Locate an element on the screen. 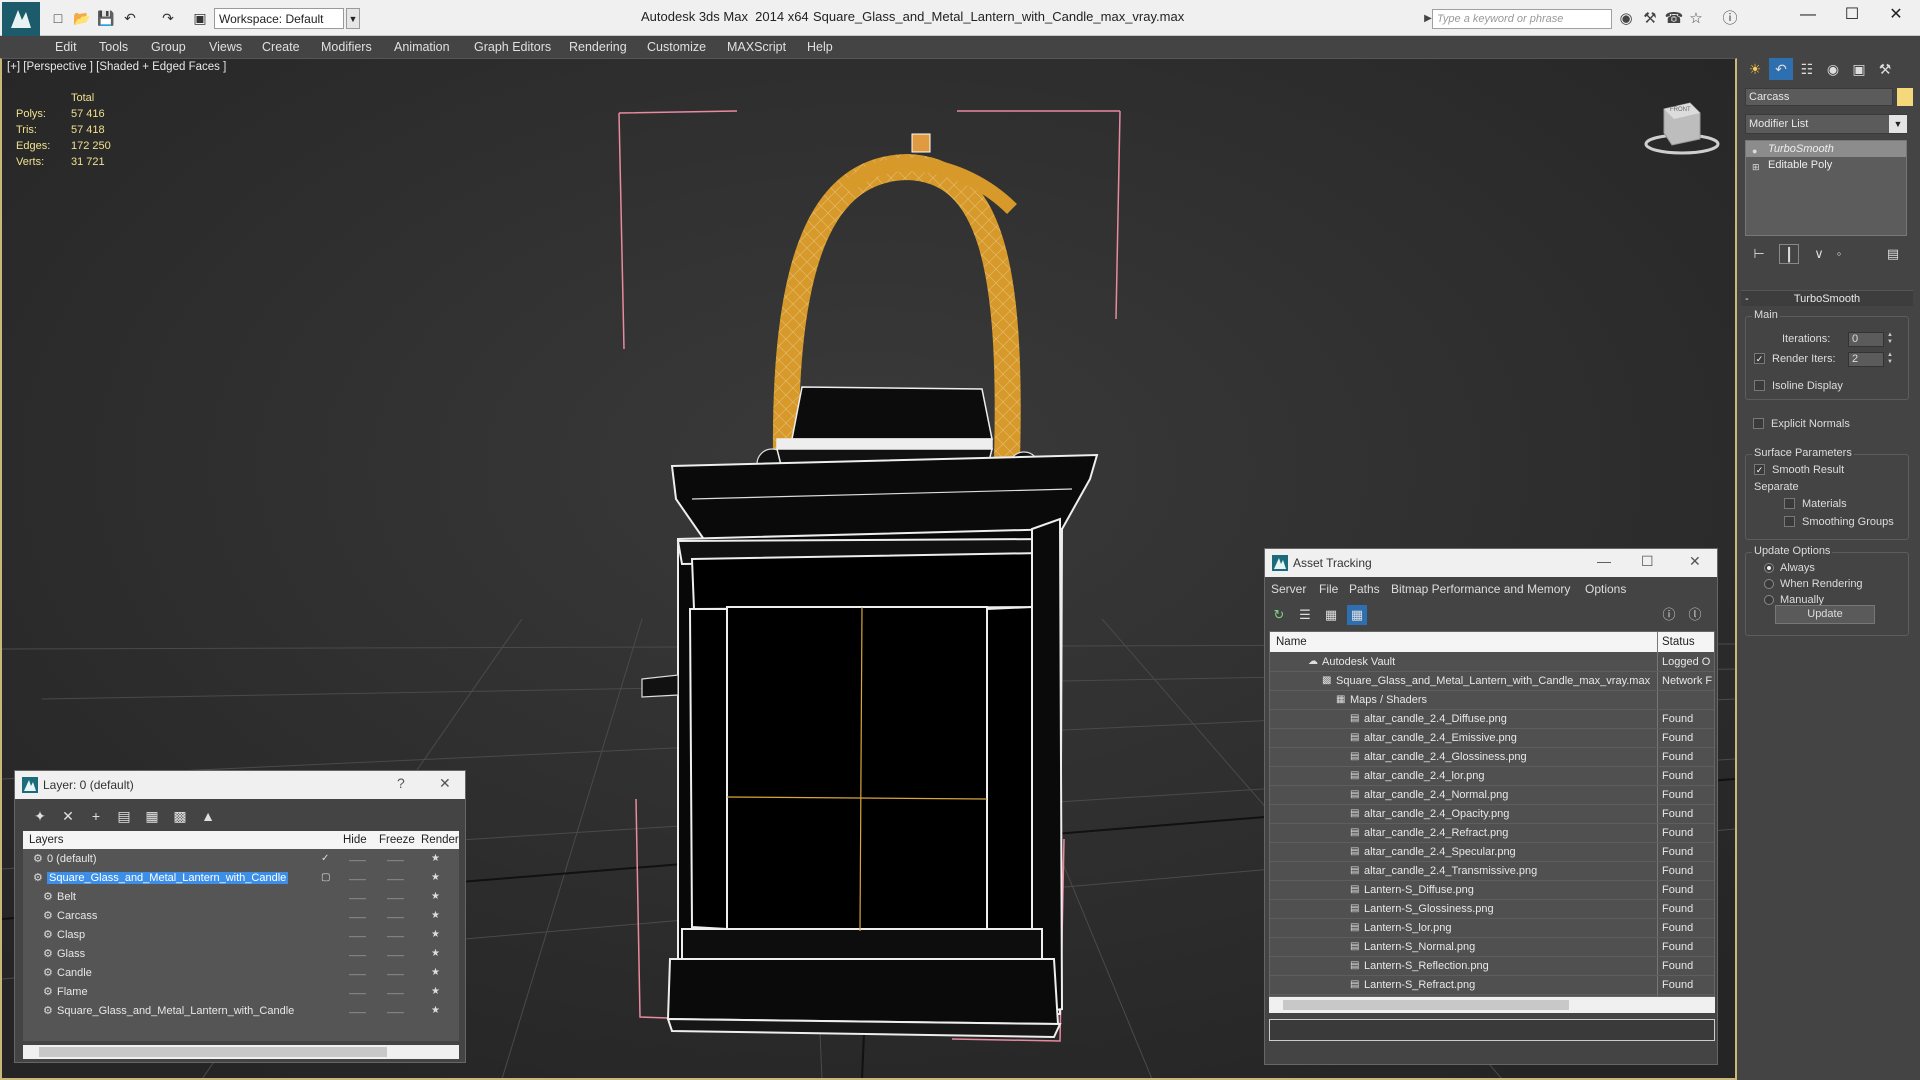  table-view-icon: ▦ is located at coordinates (1357, 615).